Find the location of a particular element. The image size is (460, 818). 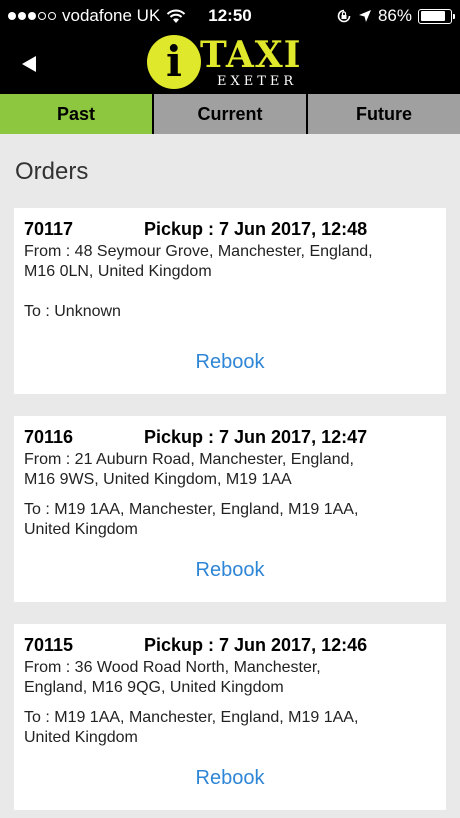

order-pickup-time: Pickup : 7 Jun 2017, 12:47 is located at coordinates (256, 437).